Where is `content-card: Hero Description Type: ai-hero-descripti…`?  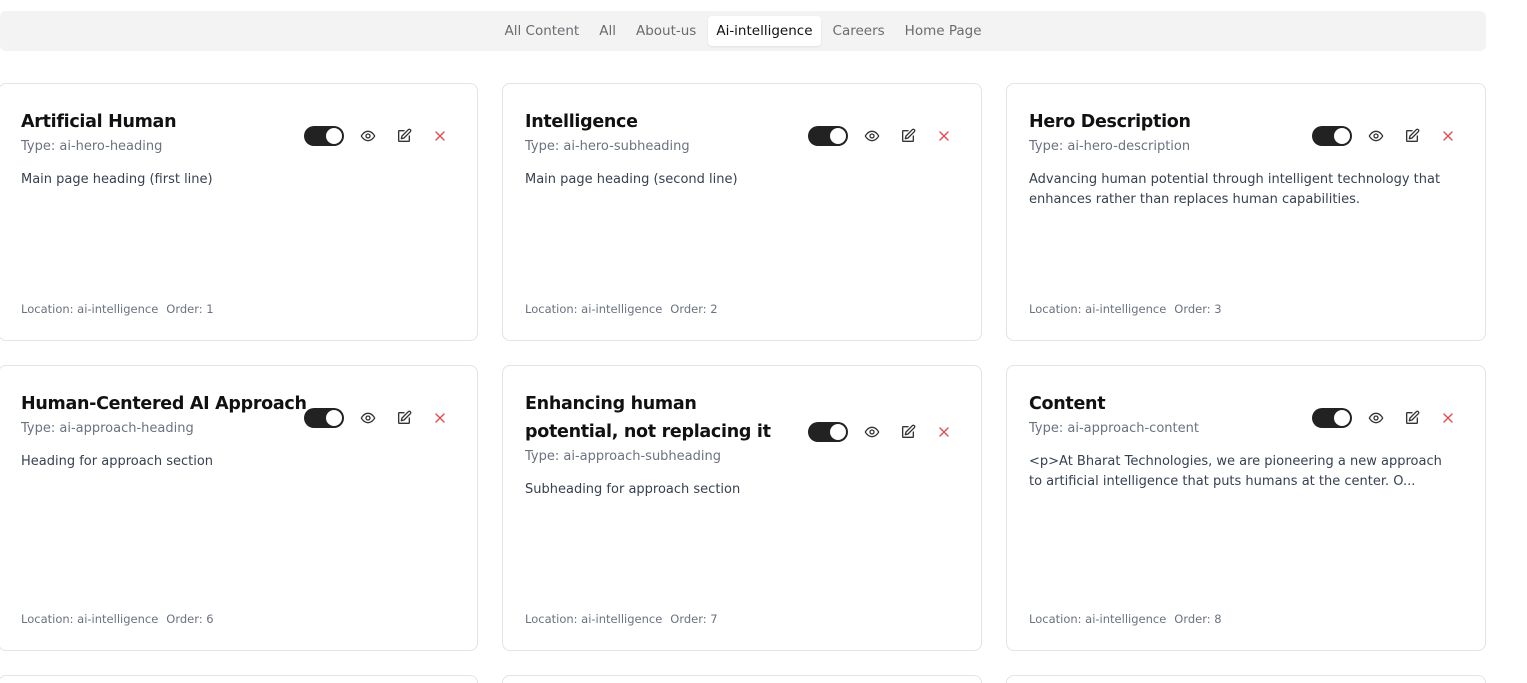
content-card: Hero Description Type: ai-hero-descripti… is located at coordinates (1246, 212).